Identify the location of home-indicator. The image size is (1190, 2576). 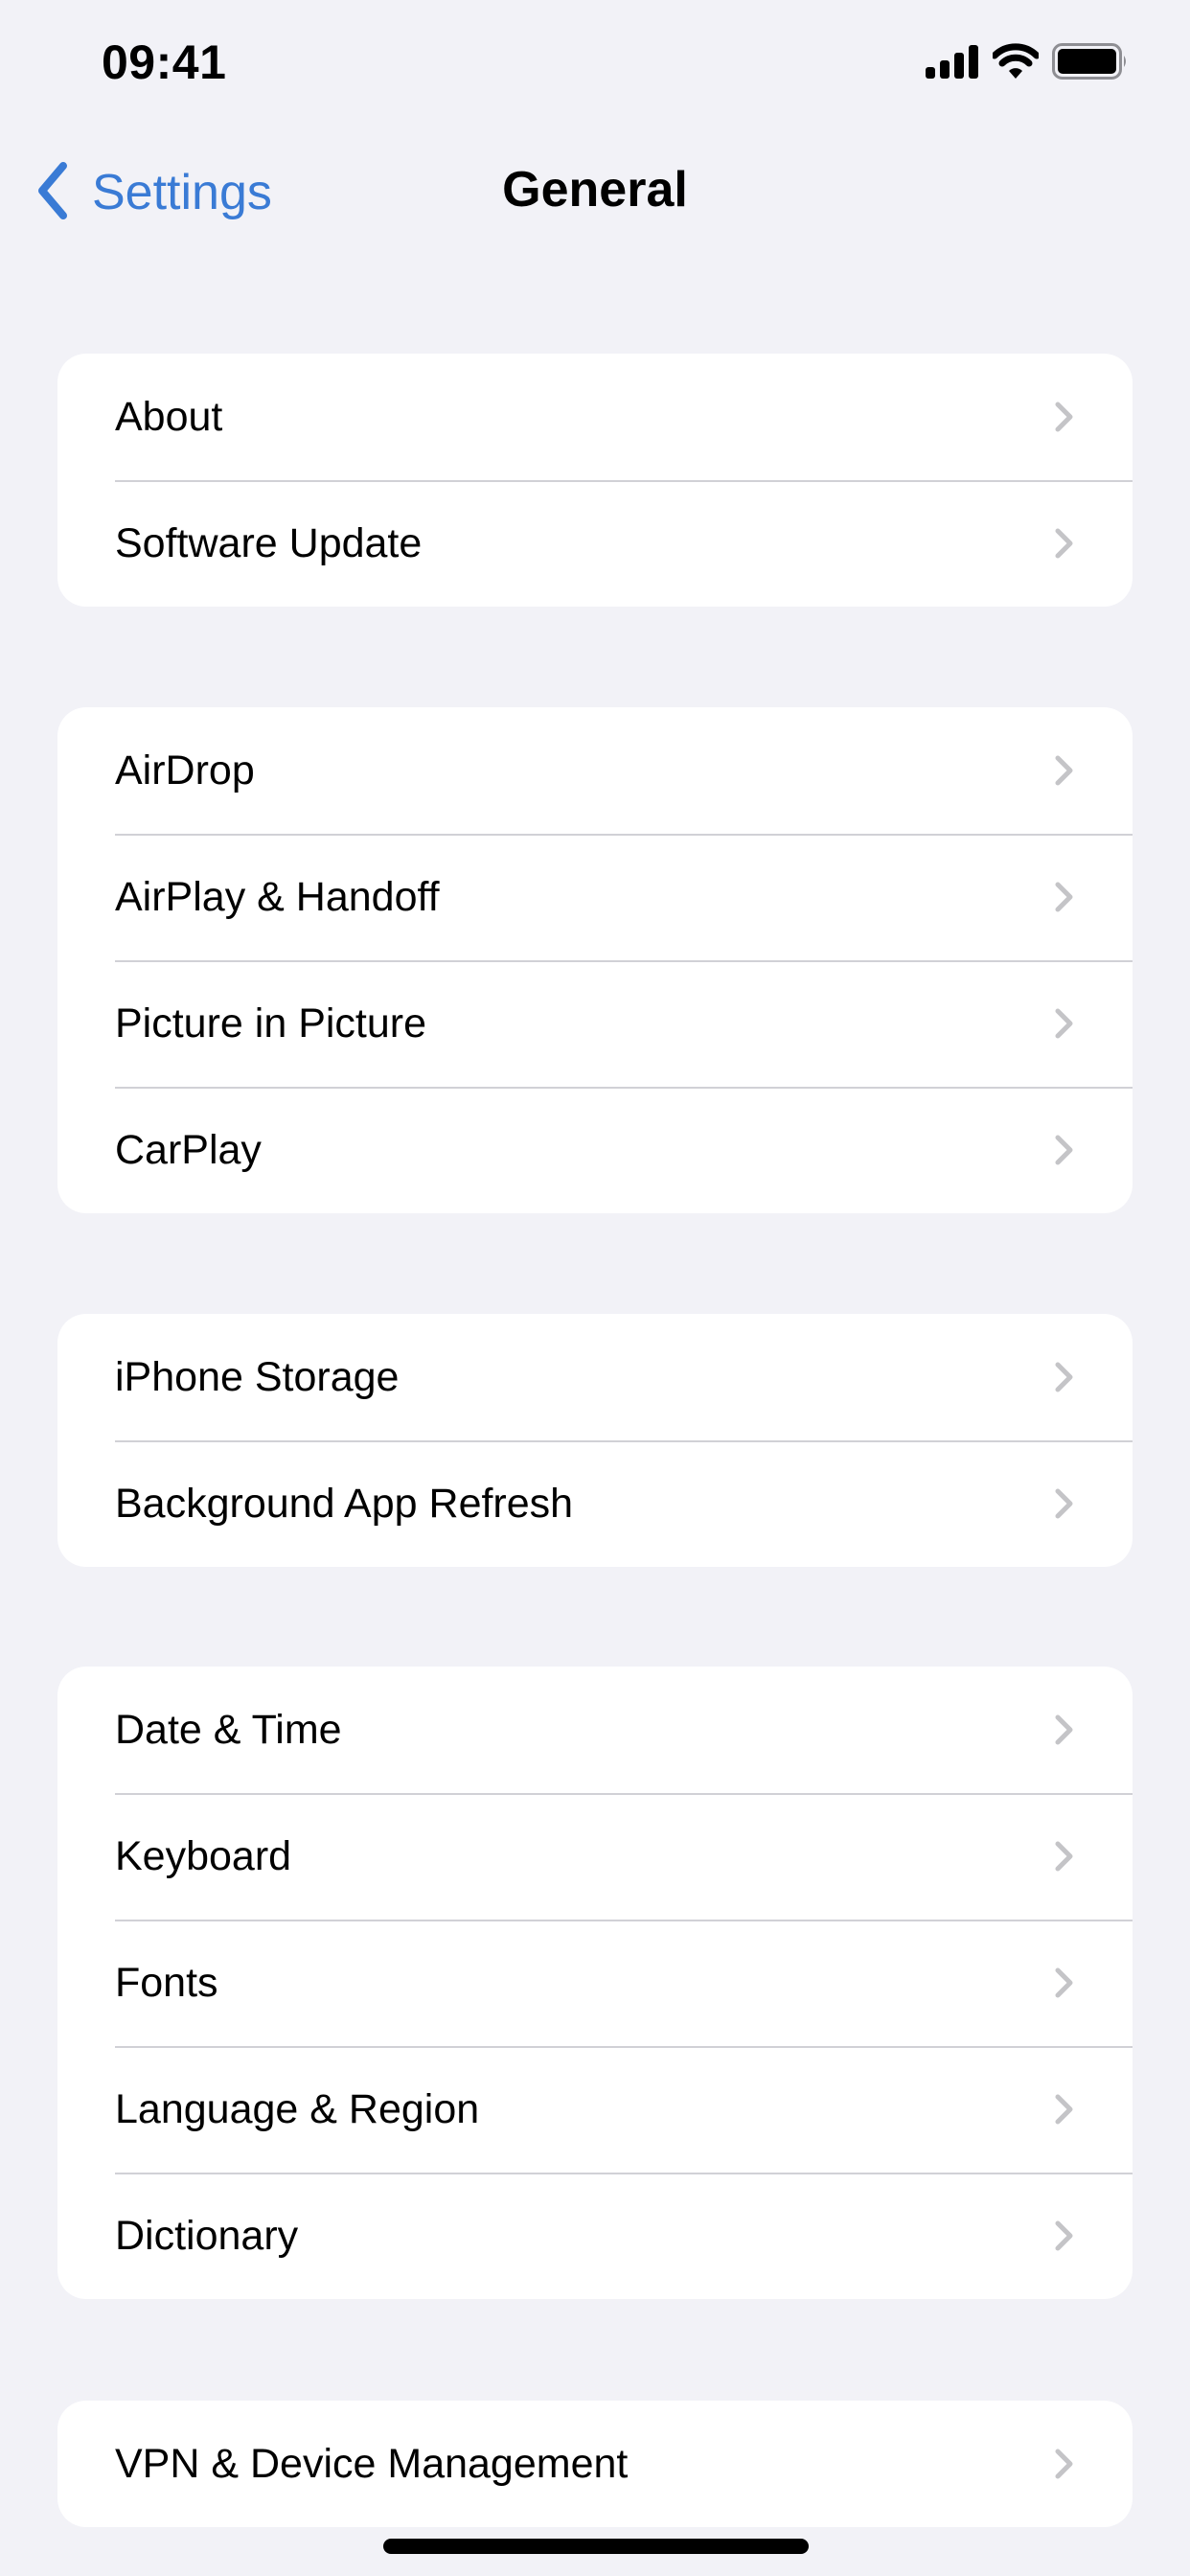
(596, 2546).